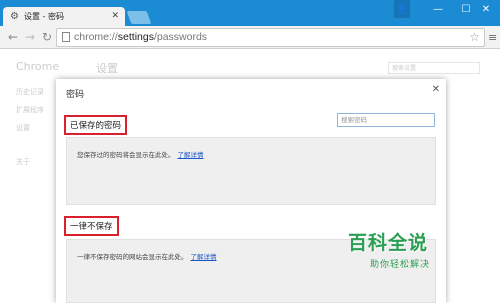 This screenshot has height=303, width=500. I want to click on sidebar-item-history: 历史记录, so click(30, 92).